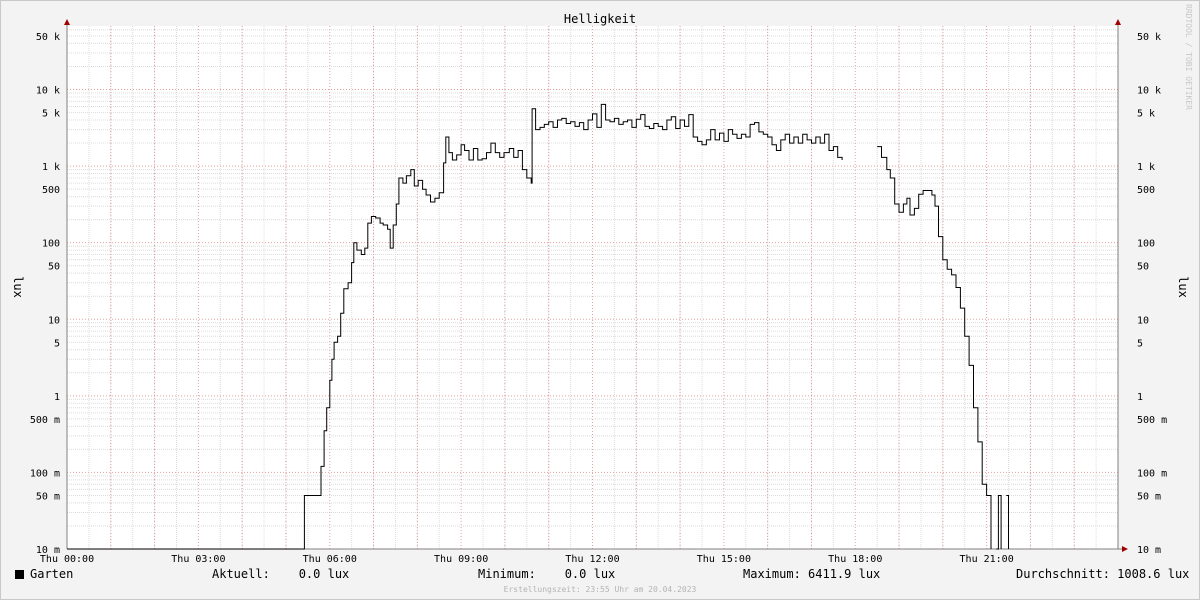 The image size is (1200, 600). Describe the element at coordinates (1103, 574) in the screenshot. I see `average-value: Durchschnitt: 1008.6 lux` at that location.